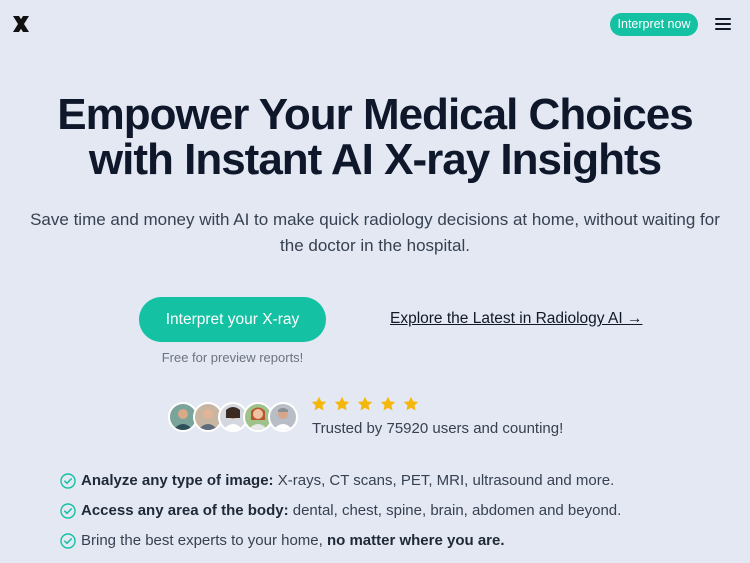  What do you see at coordinates (232, 319) in the screenshot?
I see `interpret-xray-button: Interpret your X-ray` at bounding box center [232, 319].